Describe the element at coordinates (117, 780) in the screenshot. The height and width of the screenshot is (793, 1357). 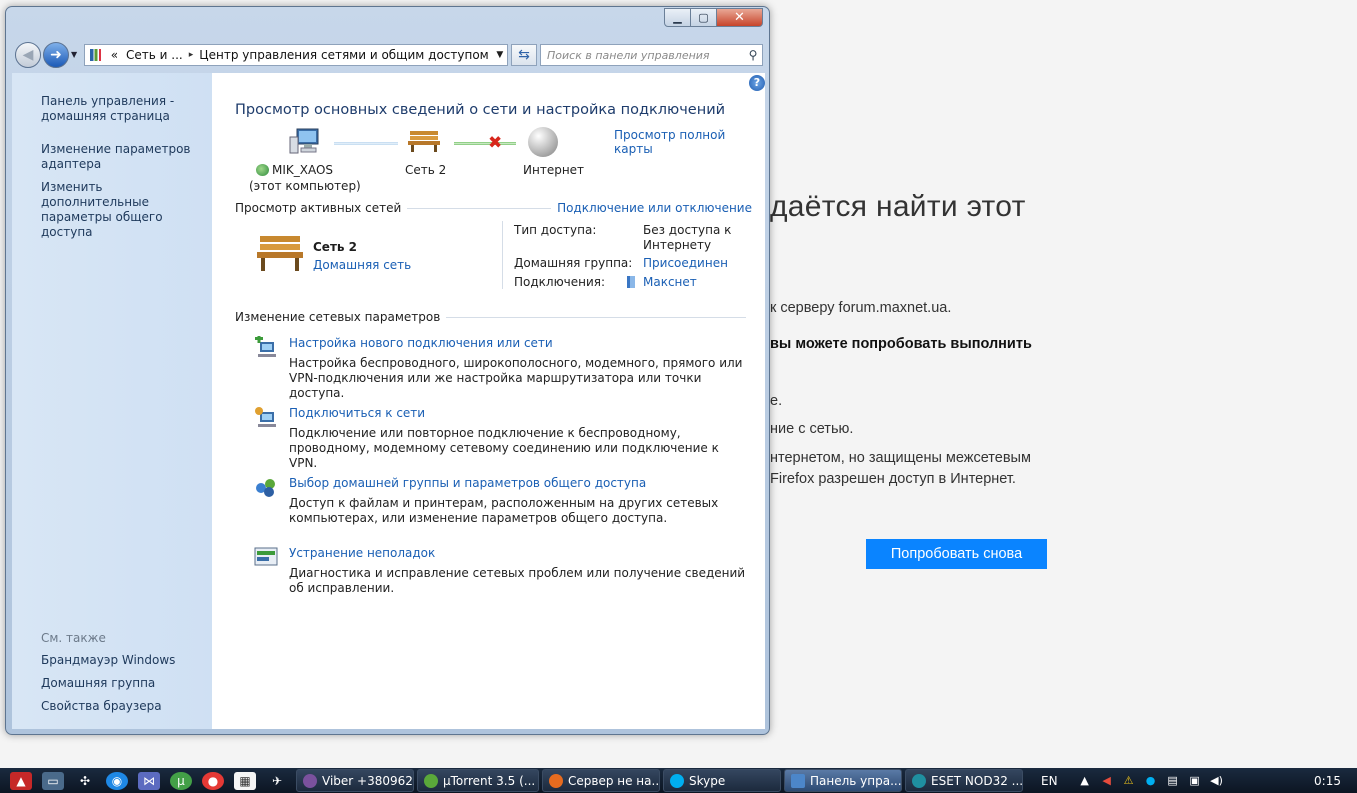
I see `quicklaunch-app-icon: ◉` at that location.